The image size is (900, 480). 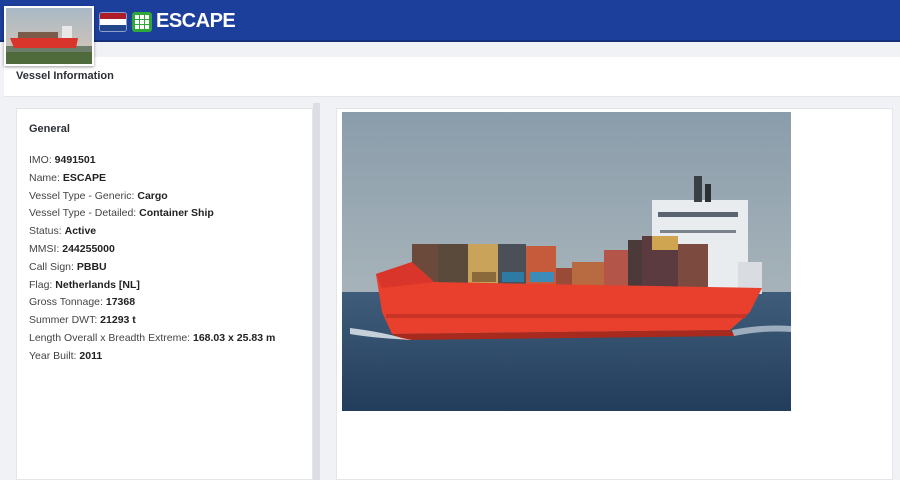 I want to click on info-value: Container Ship, so click(x=176, y=213).